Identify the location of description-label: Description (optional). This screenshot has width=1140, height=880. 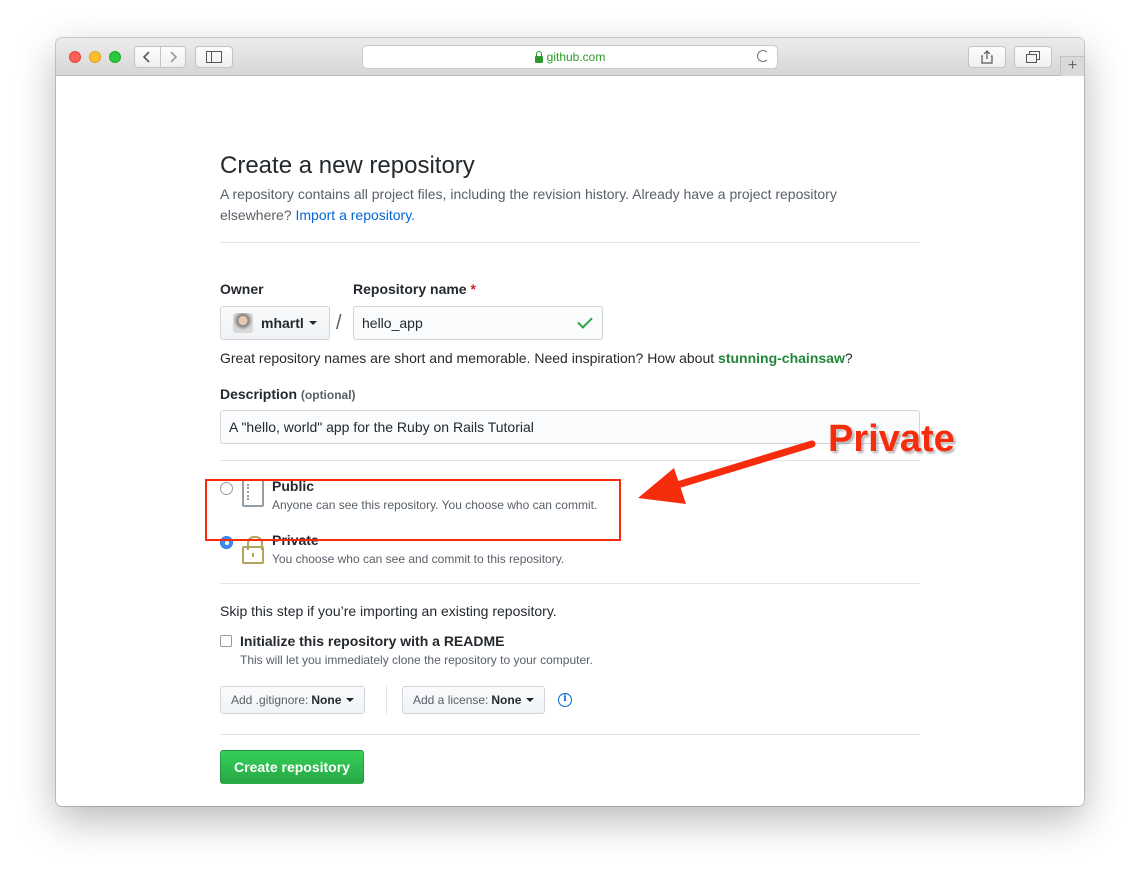
(288, 394).